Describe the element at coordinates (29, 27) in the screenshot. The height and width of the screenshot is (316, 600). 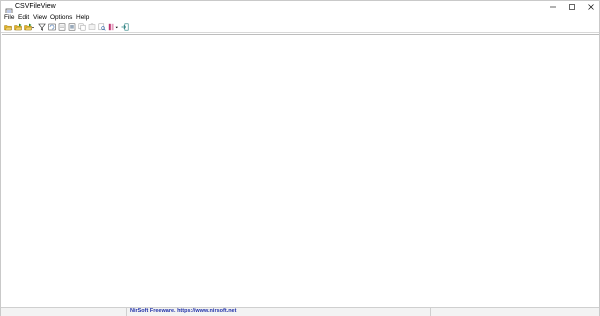
I see `open-folder-dropdown-icon` at that location.